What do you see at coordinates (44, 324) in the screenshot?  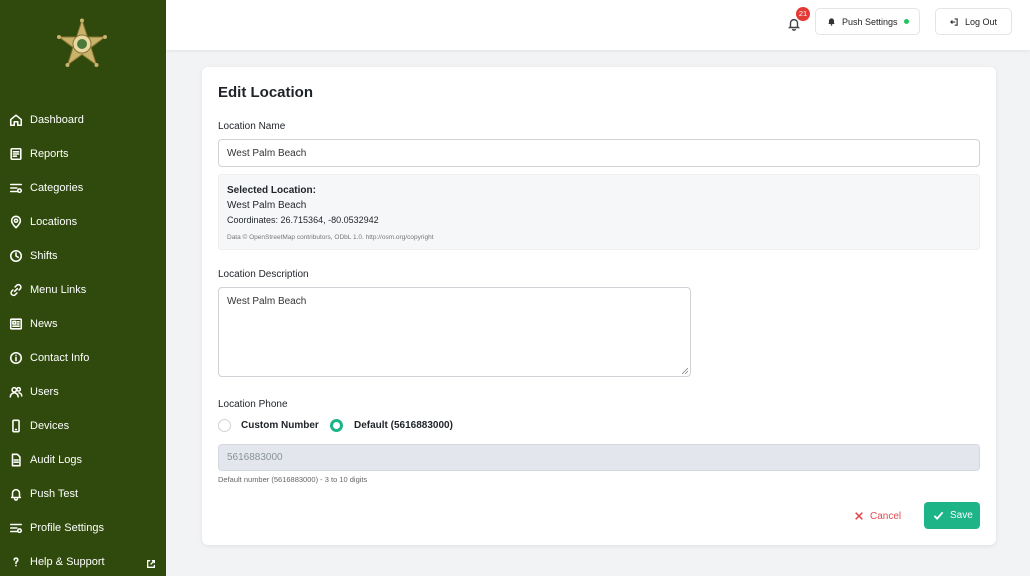 I see `sidebar-item-label: News` at bounding box center [44, 324].